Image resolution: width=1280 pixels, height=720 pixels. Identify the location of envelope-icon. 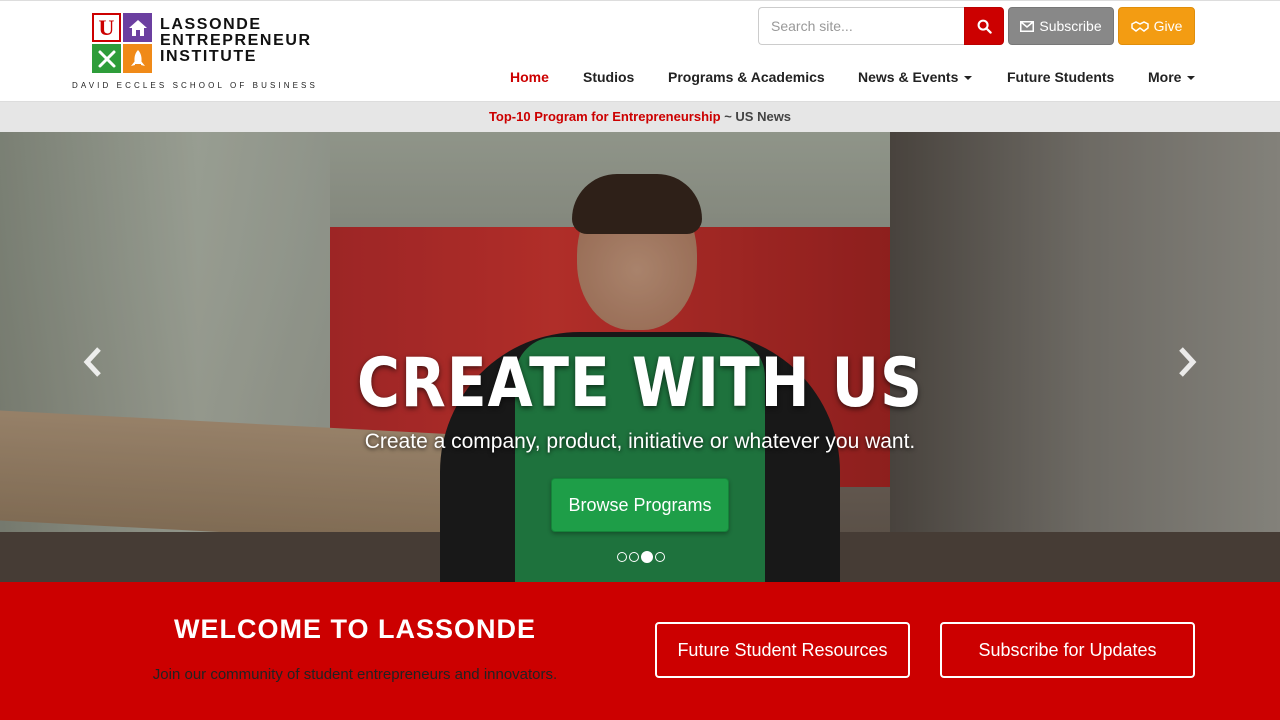
(1027, 26).